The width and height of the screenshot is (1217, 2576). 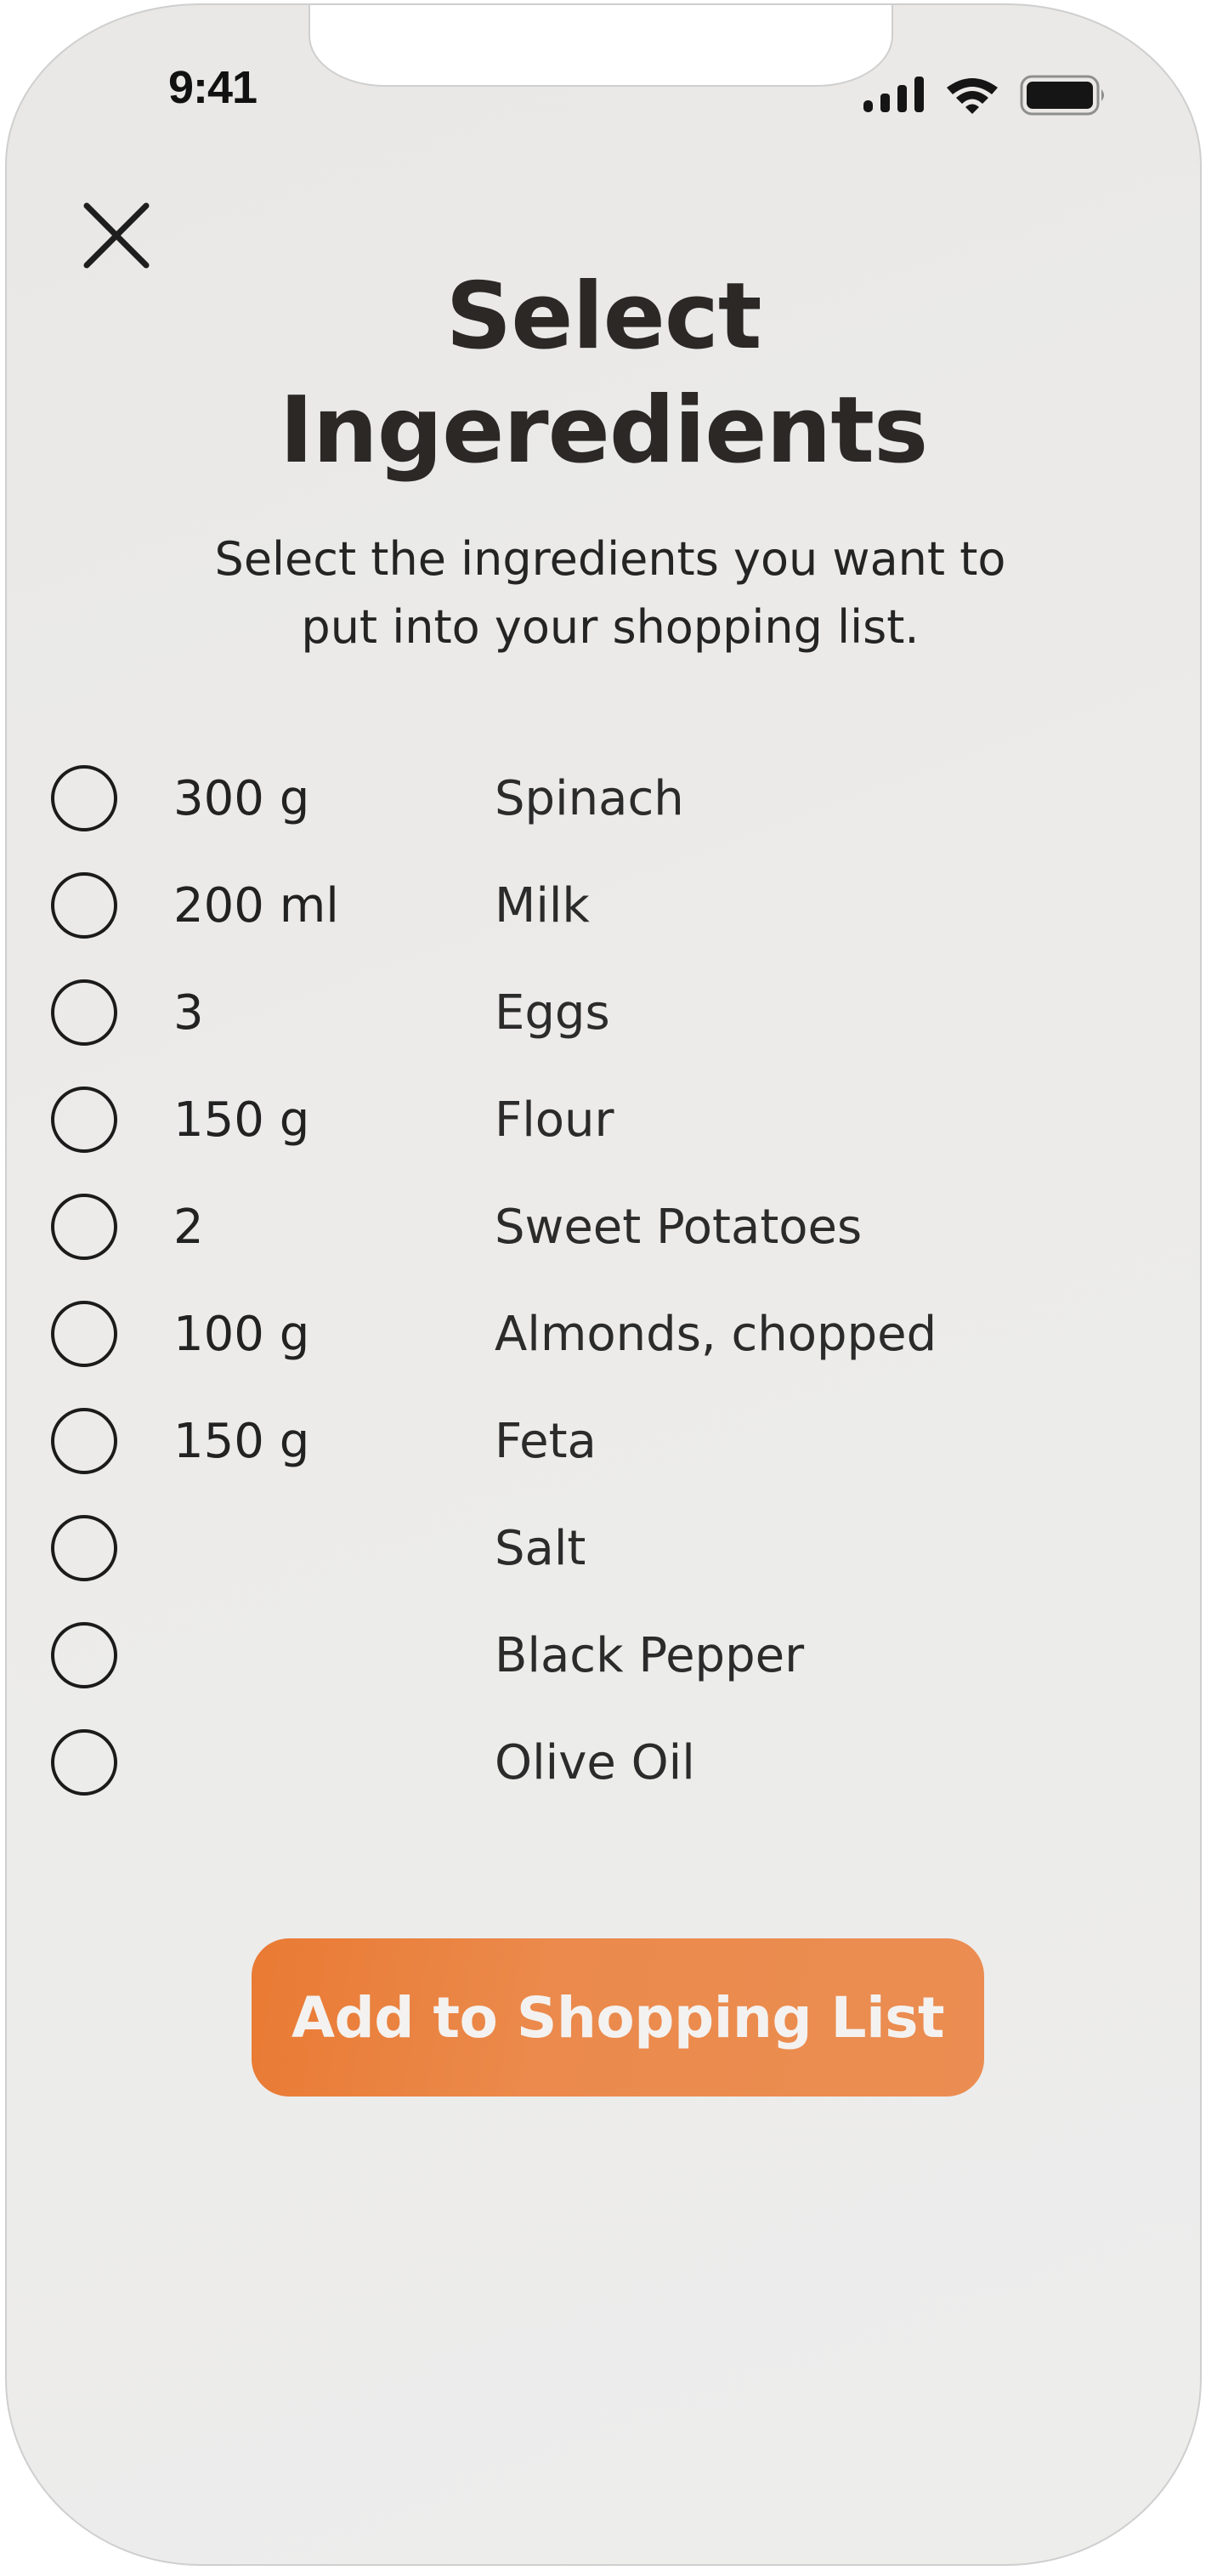 I want to click on ingredient-name: Salt, so click(x=540, y=1549).